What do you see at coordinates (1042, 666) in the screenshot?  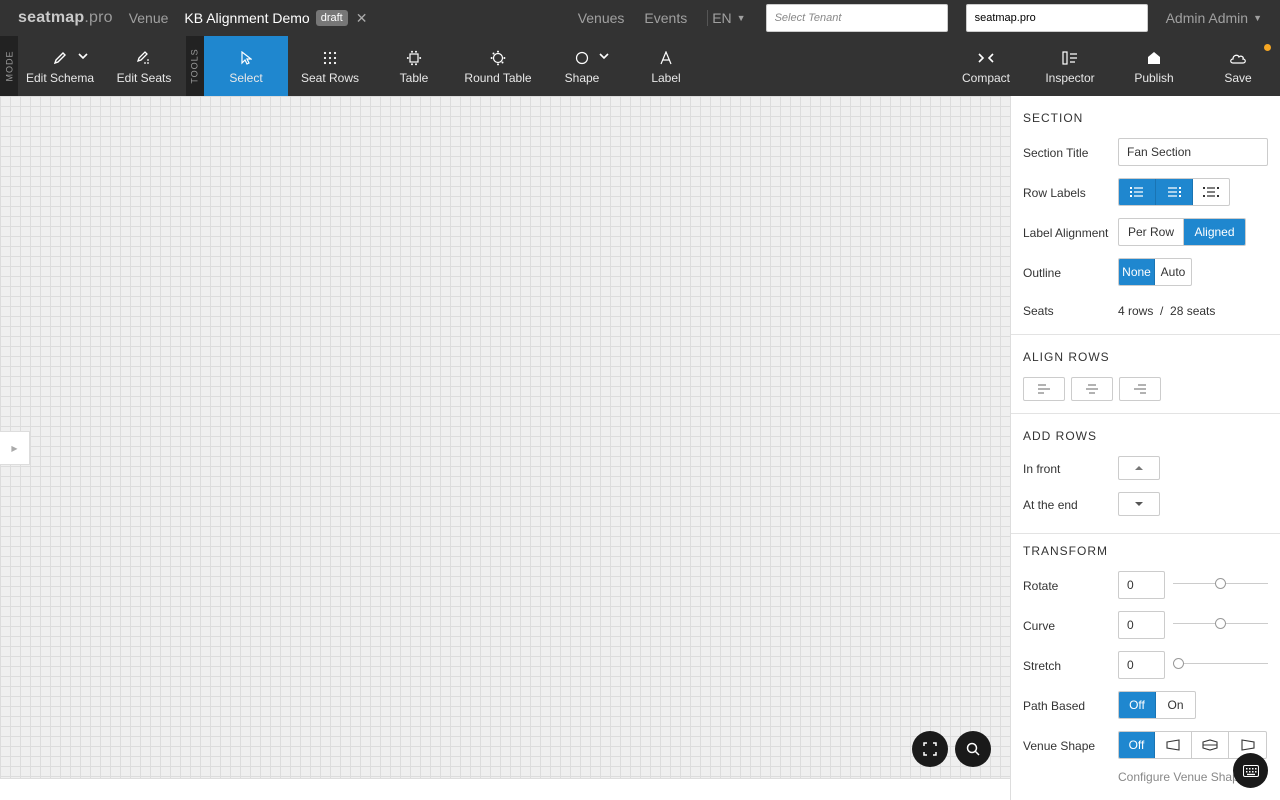 I see `stretch-label: Stretch` at bounding box center [1042, 666].